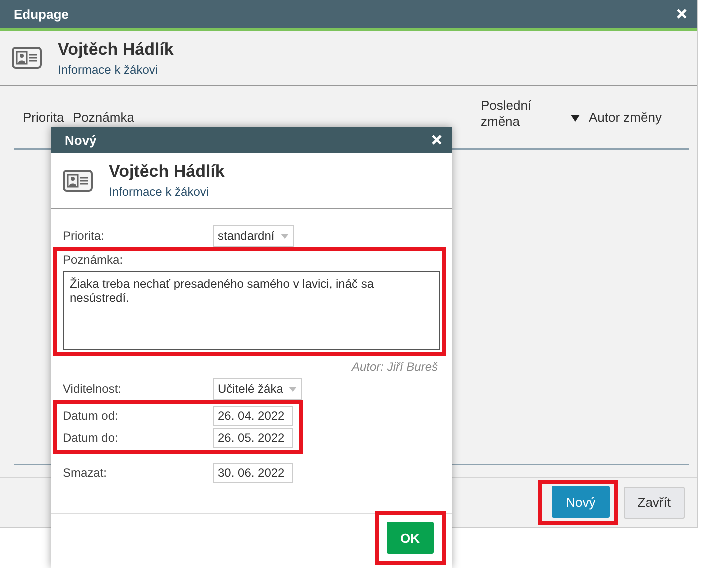 The height and width of the screenshot is (568, 704). I want to click on field-label: Poznámka:, so click(93, 260).